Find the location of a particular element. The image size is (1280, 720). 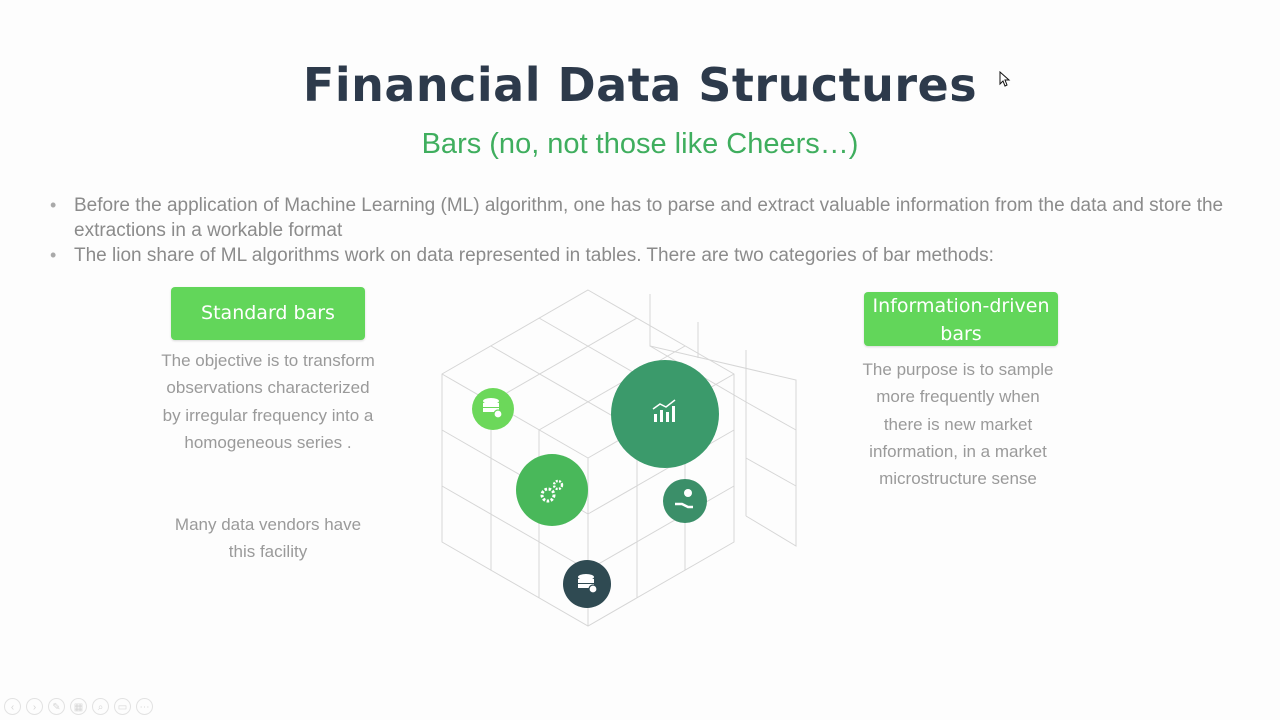

gears-icon is located at coordinates (552, 490).